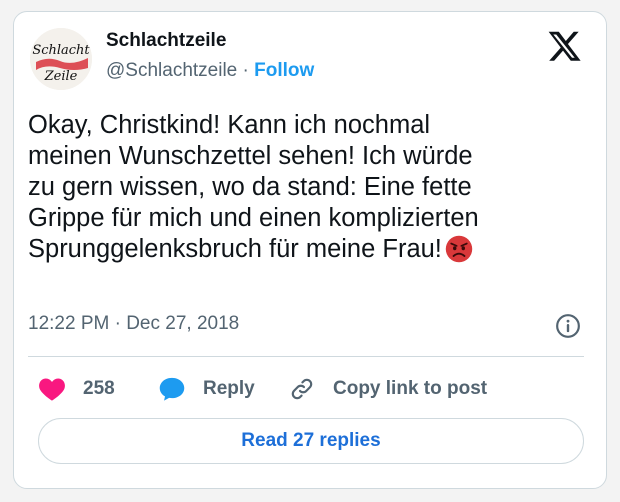  Describe the element at coordinates (61, 76) in the screenshot. I see `avatar-text-bottom: Zeile` at that location.